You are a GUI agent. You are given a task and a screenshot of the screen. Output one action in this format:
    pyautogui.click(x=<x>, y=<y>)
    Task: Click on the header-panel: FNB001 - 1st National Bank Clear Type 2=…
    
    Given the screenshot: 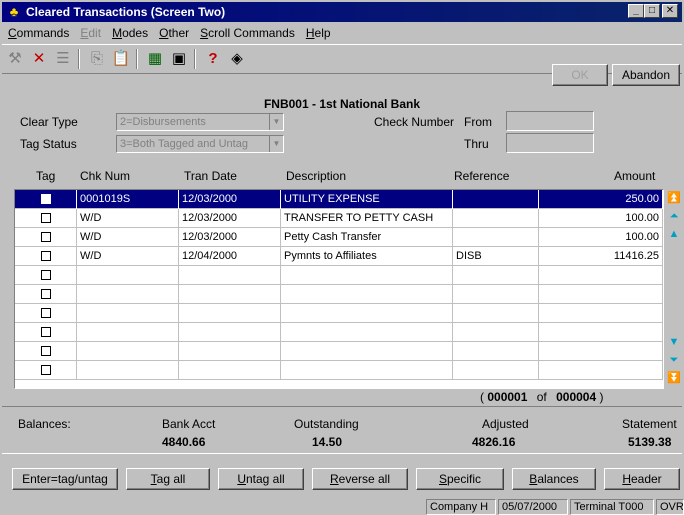 What is the action you would take?
    pyautogui.click(x=342, y=125)
    